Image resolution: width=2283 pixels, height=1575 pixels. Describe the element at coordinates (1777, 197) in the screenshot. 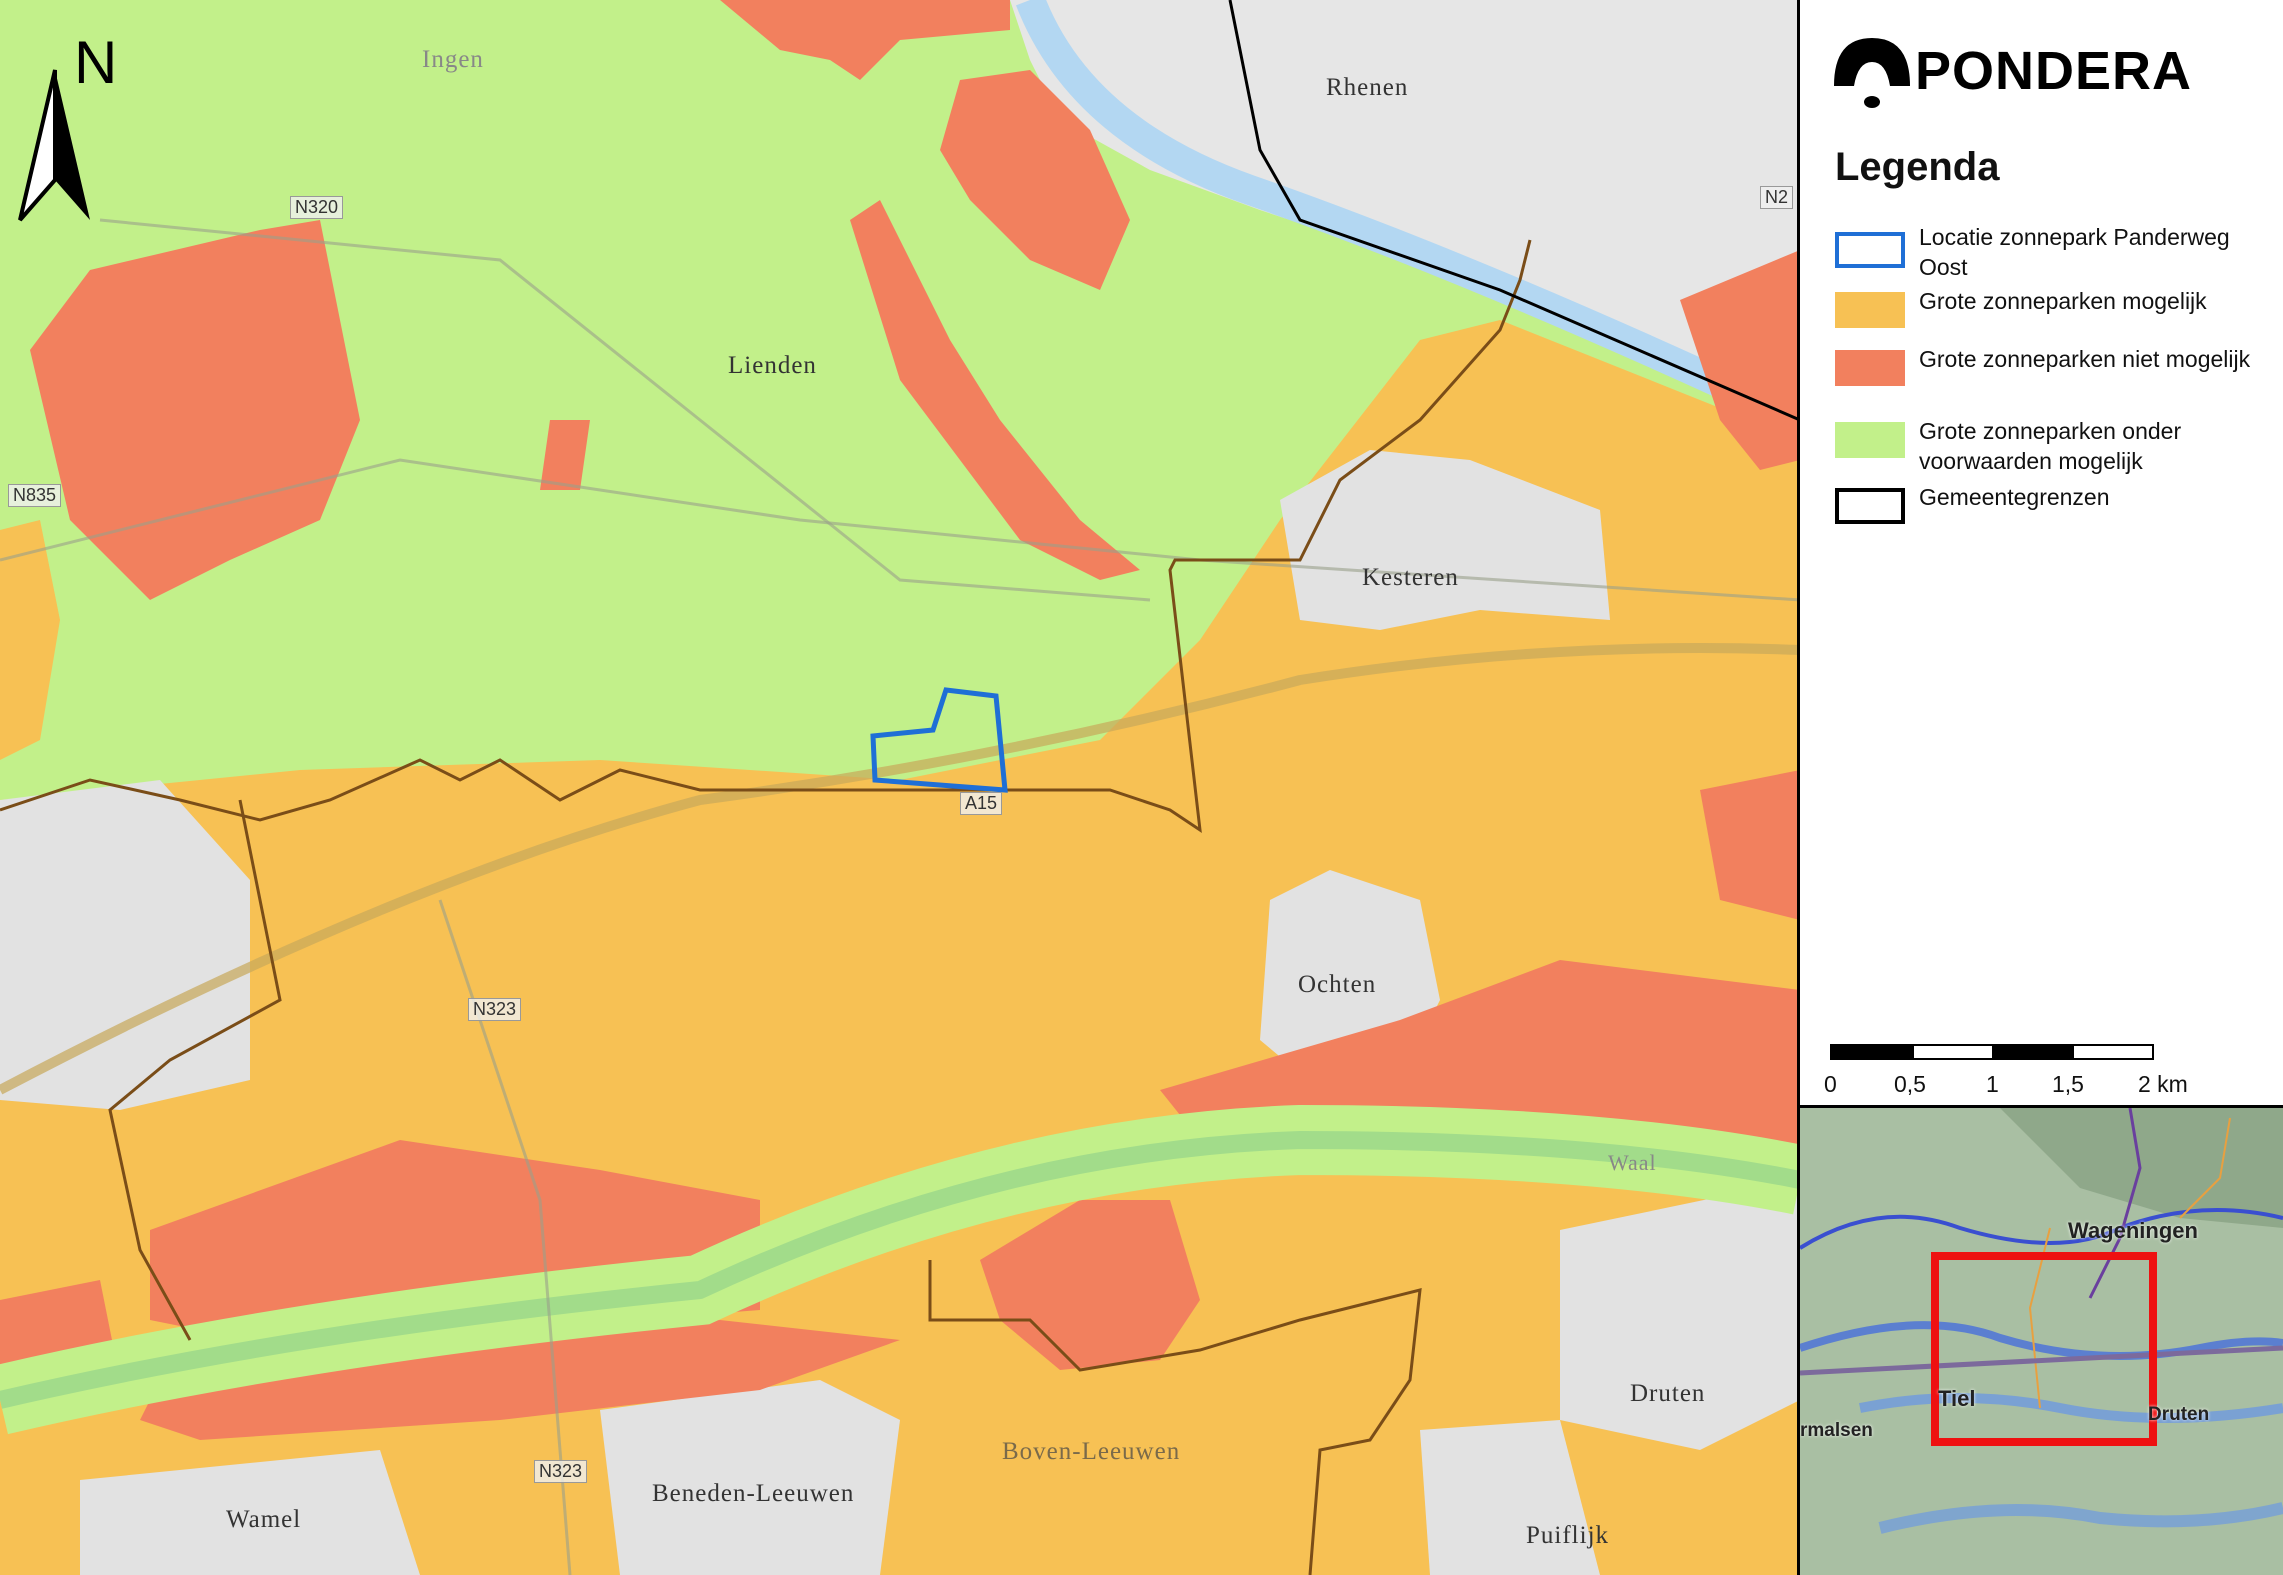

I see `road-label-n2: N2` at that location.